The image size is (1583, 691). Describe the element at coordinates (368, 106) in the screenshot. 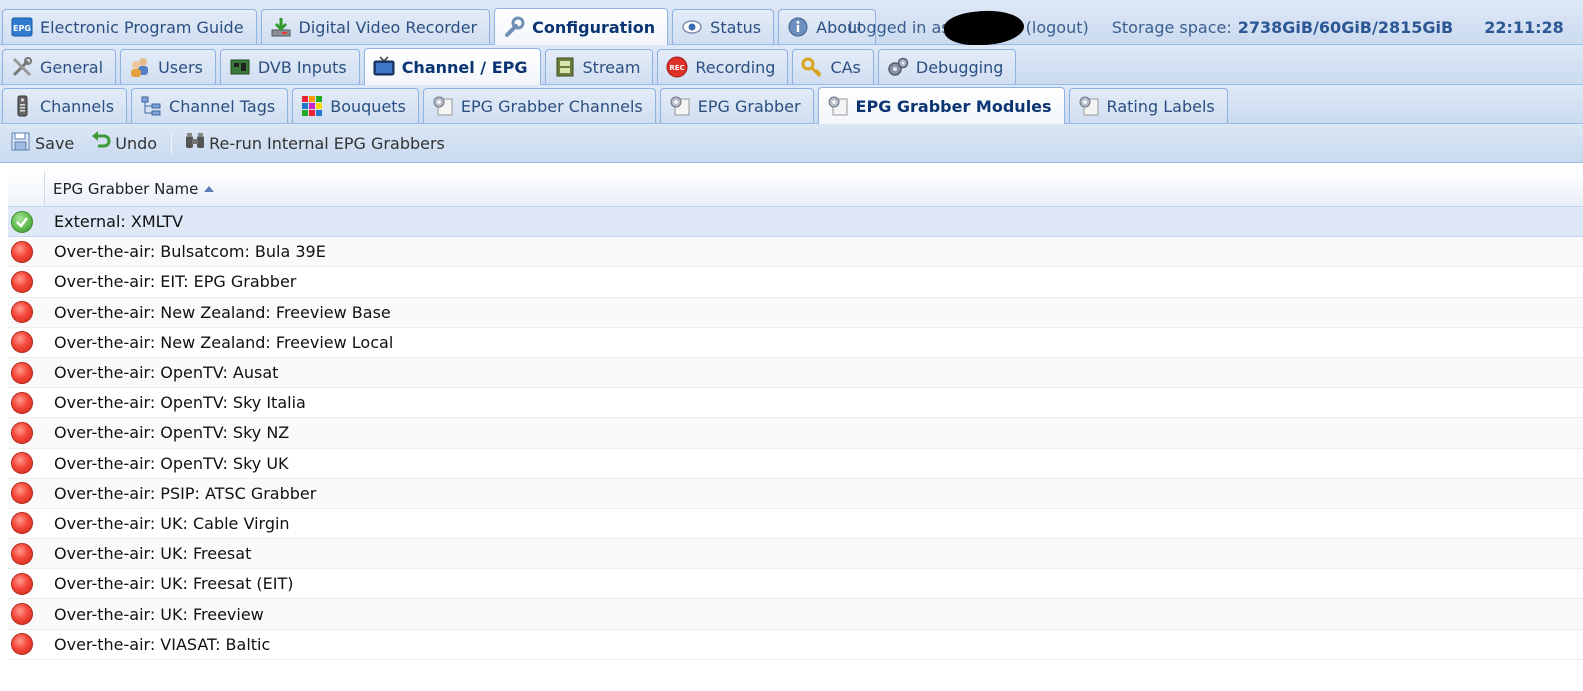

I see `tab-label: Bouquets` at that location.